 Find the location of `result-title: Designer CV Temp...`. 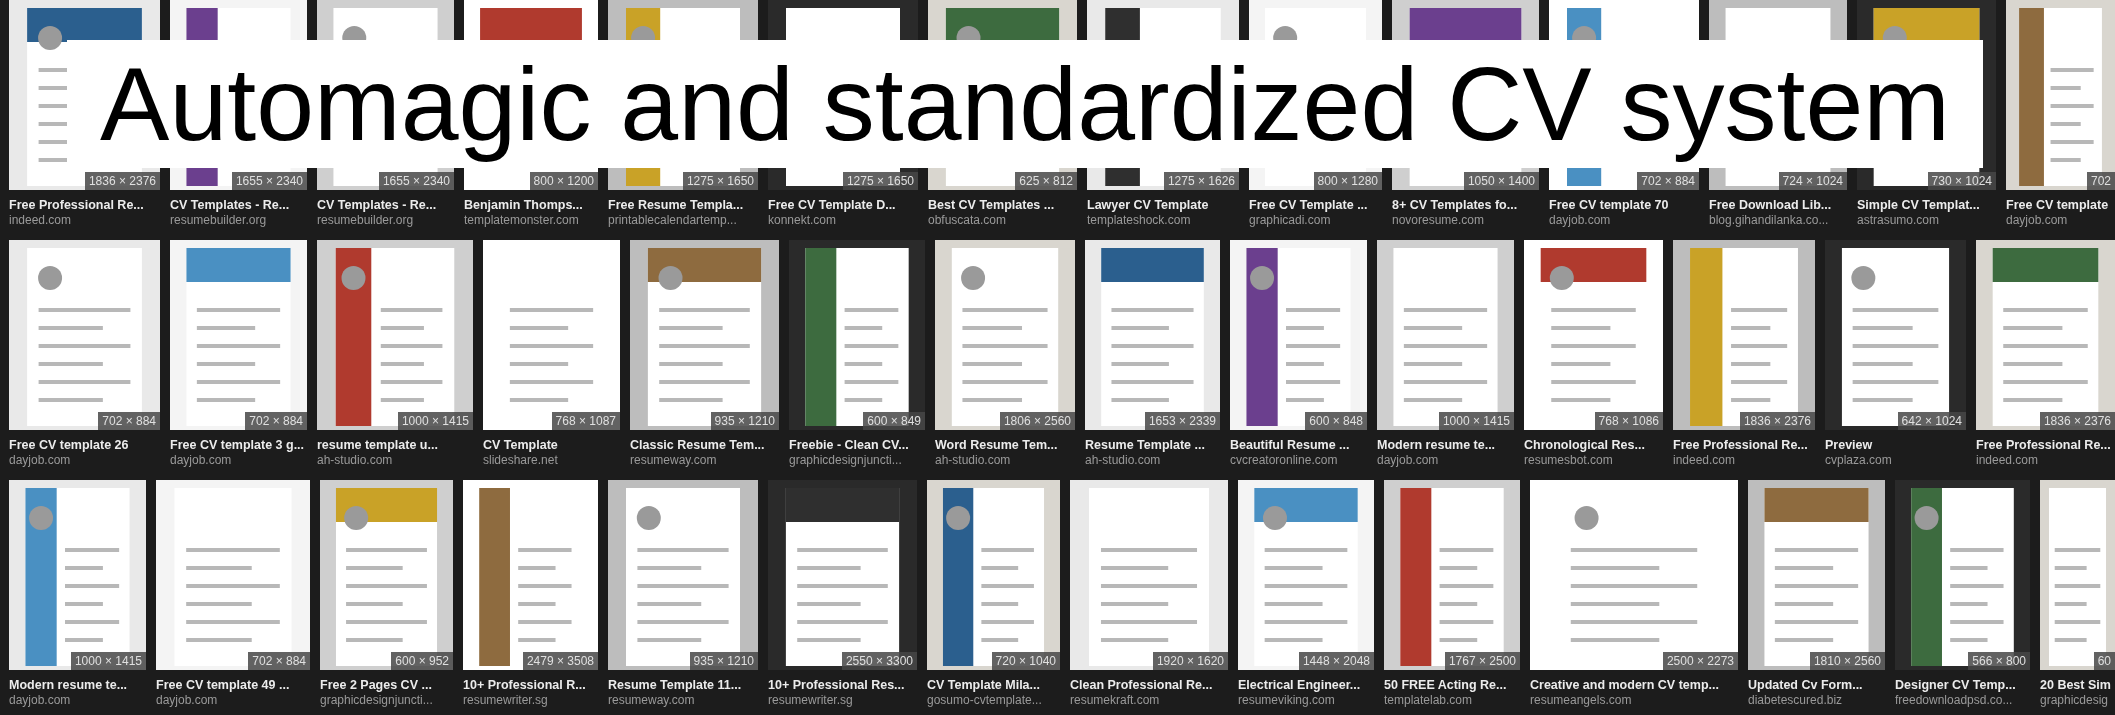

result-title: Designer CV Temp... is located at coordinates (1955, 685).